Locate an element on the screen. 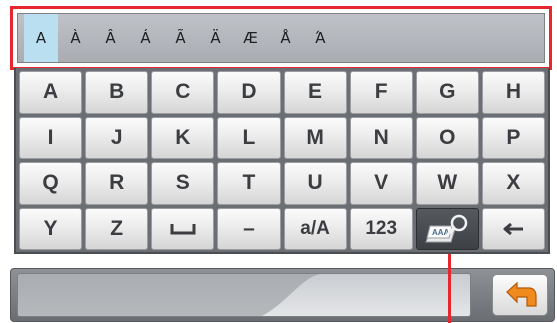 The height and width of the screenshot is (323, 557). key-m: M is located at coordinates (315, 137).